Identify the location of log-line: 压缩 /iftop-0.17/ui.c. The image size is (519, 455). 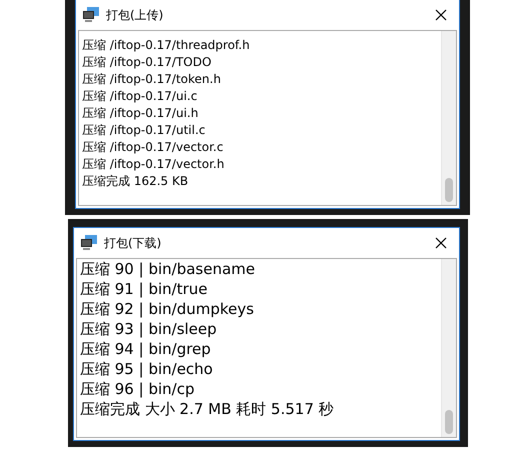
(140, 96).